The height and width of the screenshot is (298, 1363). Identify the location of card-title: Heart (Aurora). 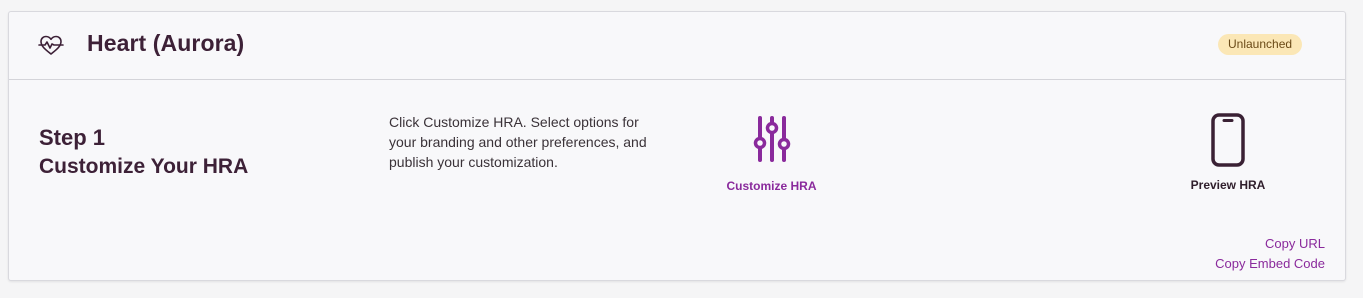
(166, 43).